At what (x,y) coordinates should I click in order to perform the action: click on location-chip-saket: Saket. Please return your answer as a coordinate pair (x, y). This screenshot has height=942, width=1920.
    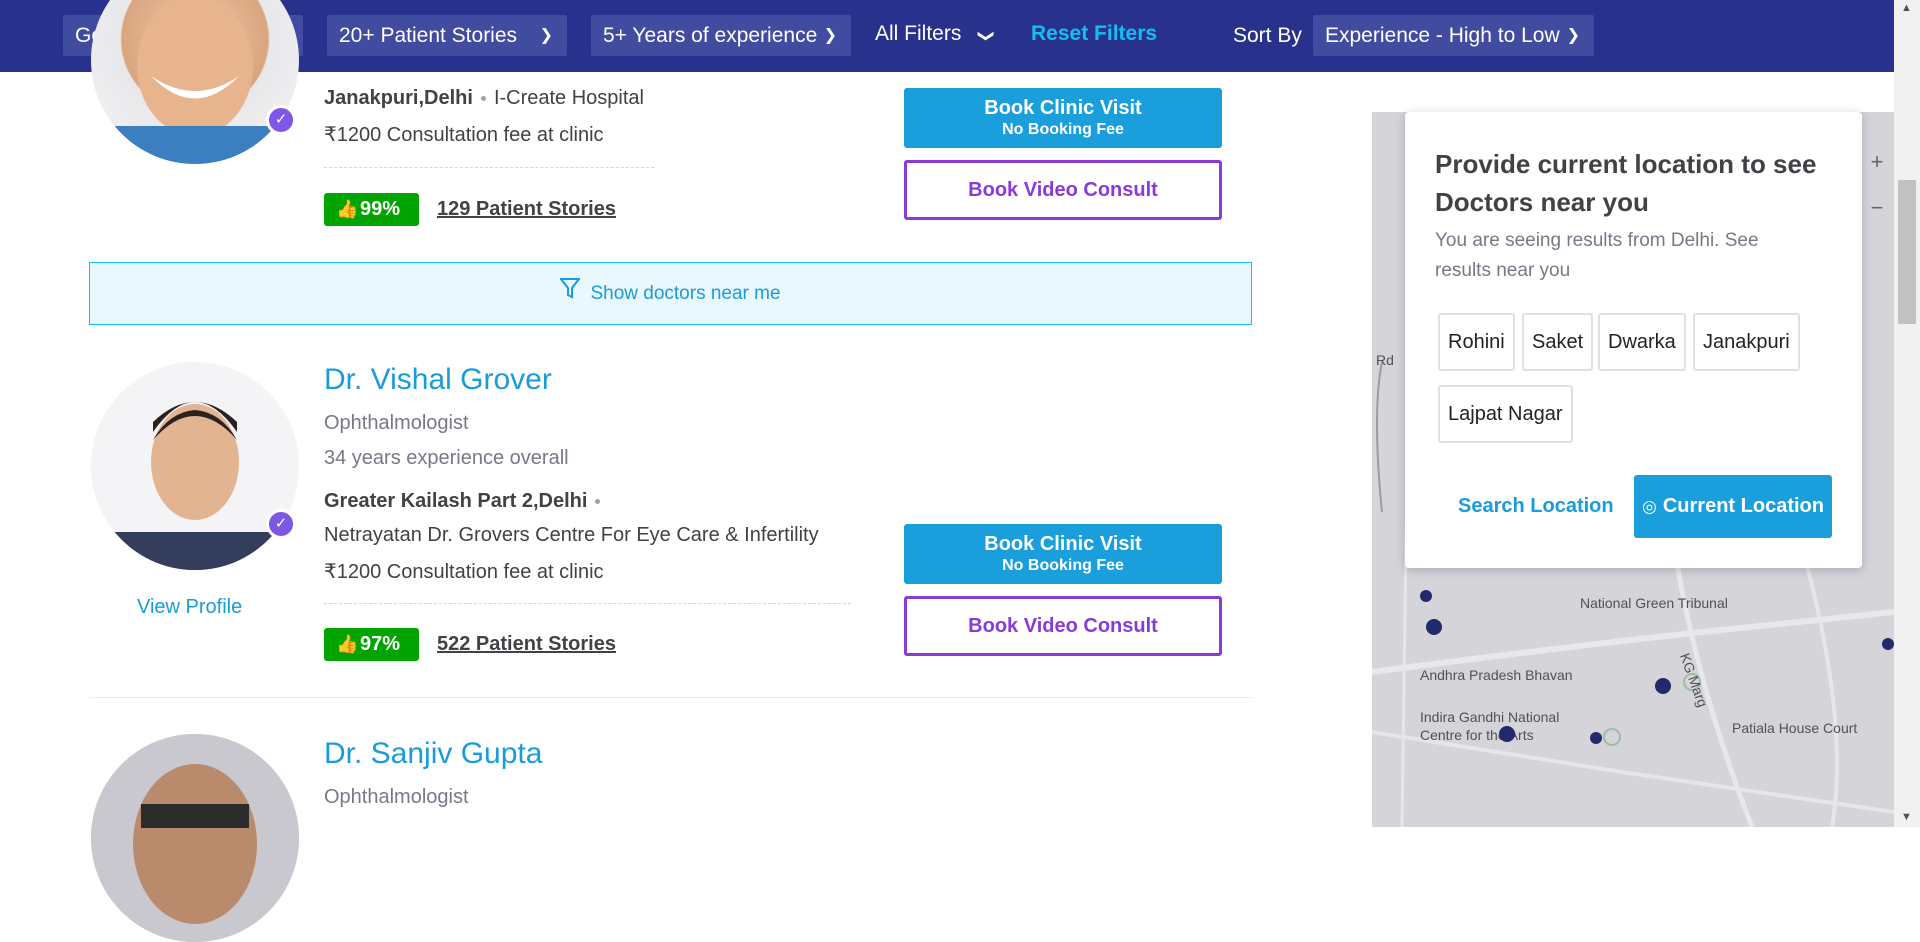
    Looking at the image, I should click on (1558, 342).